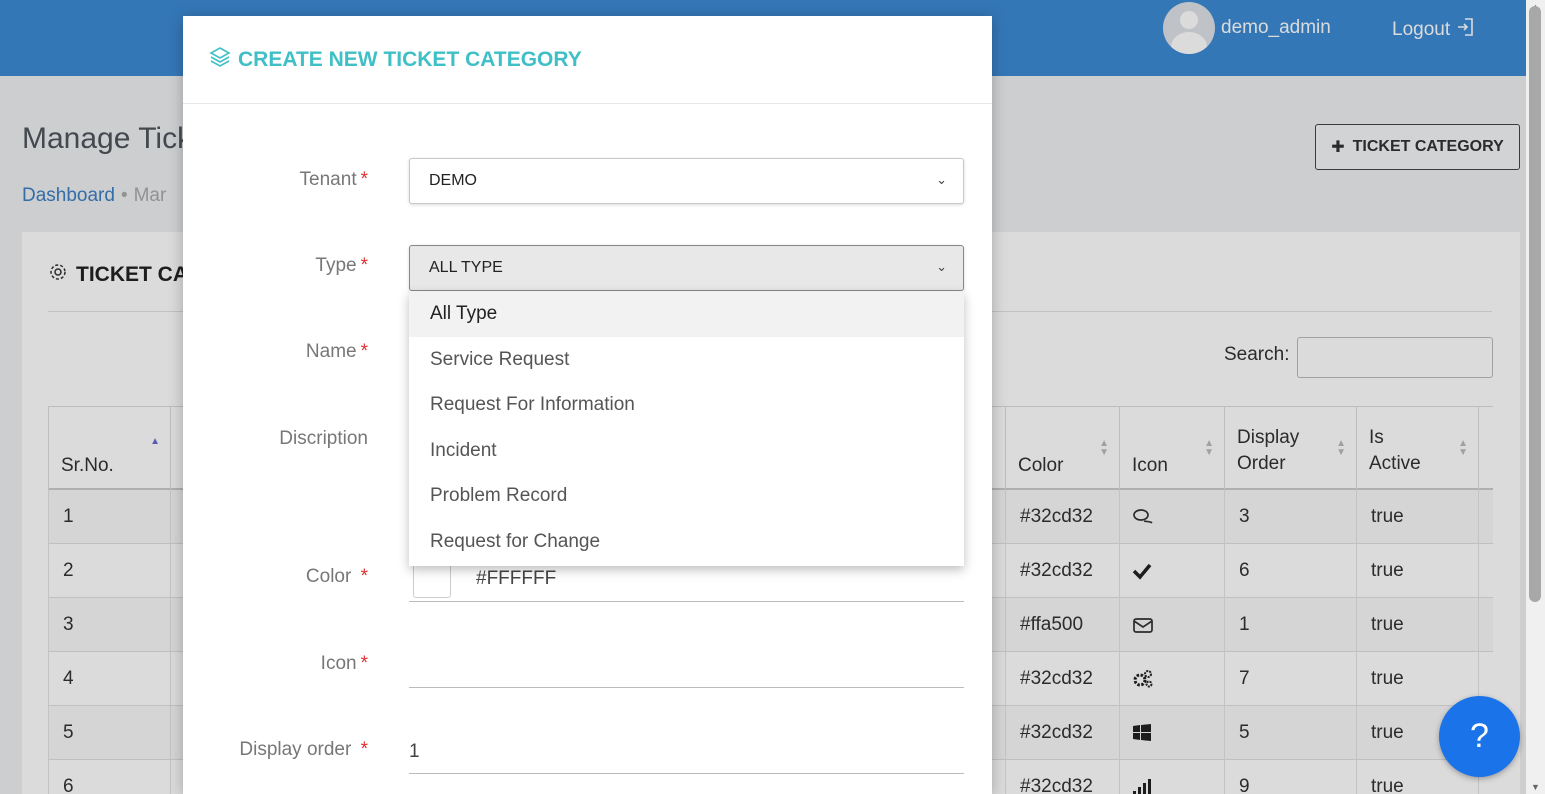 The width and height of the screenshot is (1545, 794). What do you see at coordinates (516, 579) in the screenshot?
I see `color-input: #FFFFFF` at bounding box center [516, 579].